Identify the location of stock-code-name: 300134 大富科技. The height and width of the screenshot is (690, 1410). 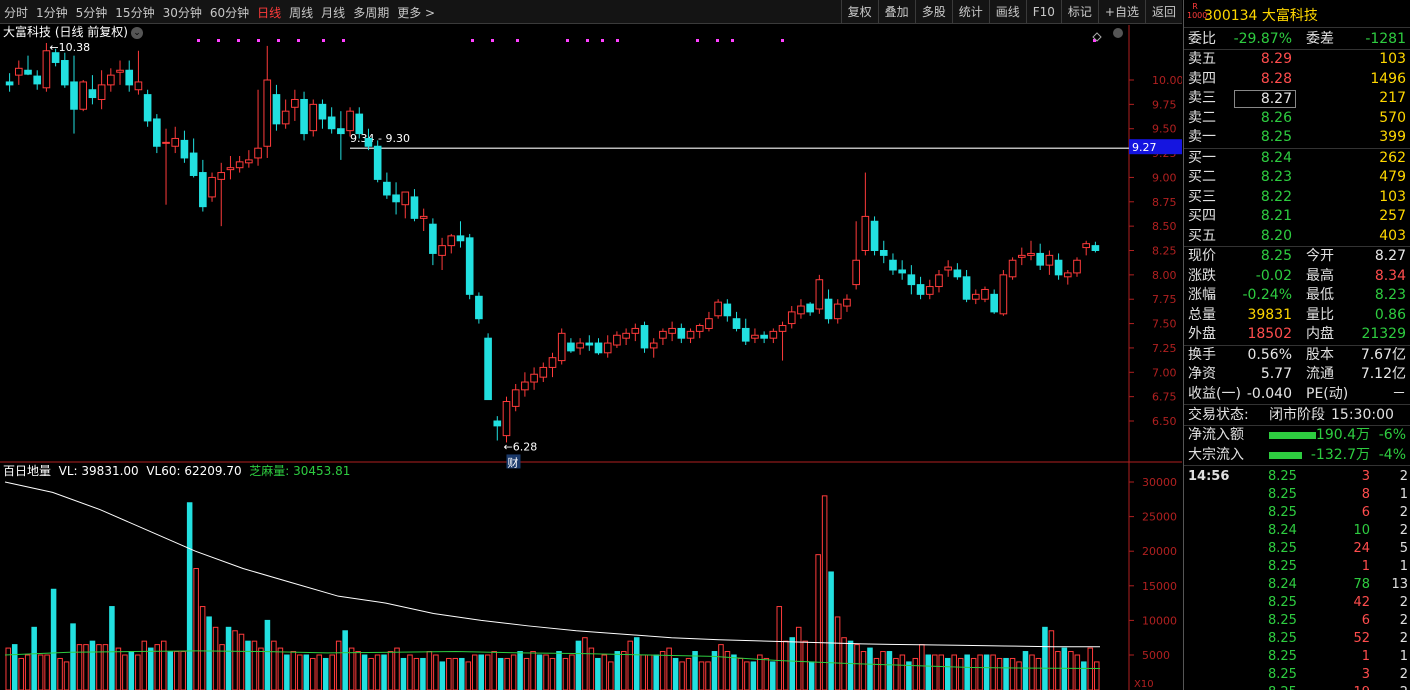
(1261, 15).